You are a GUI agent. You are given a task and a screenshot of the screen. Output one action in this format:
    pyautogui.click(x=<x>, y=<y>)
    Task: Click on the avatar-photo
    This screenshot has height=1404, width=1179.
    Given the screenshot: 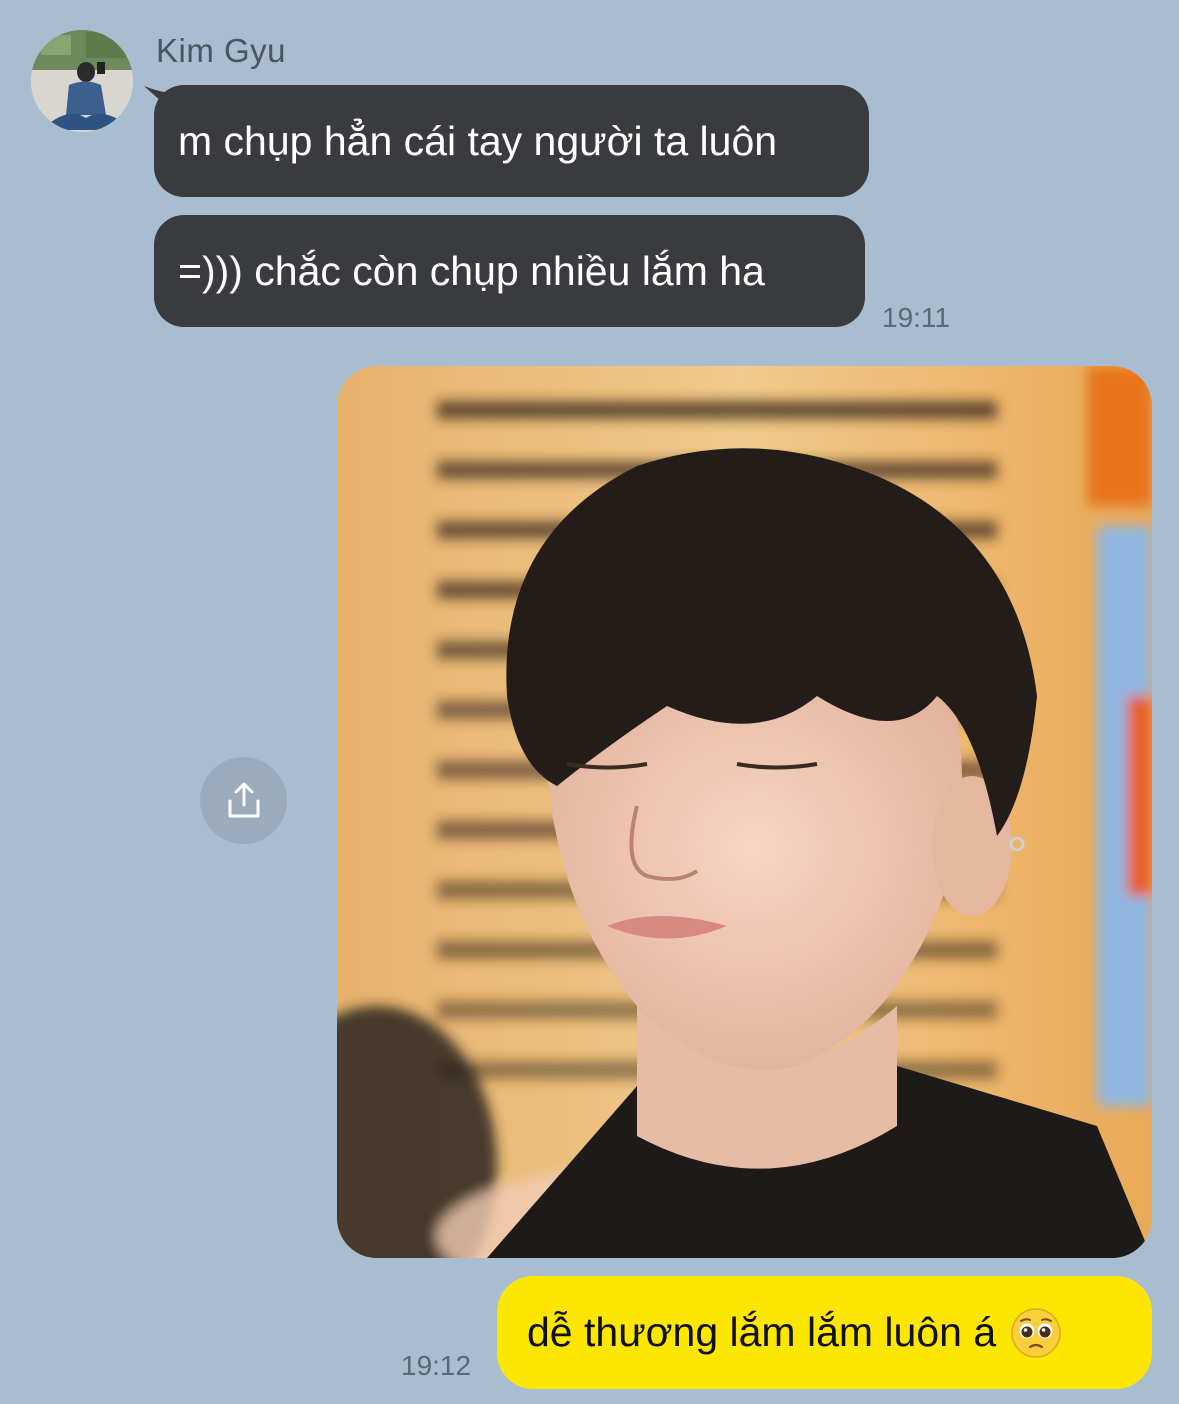 What is the action you would take?
    pyautogui.click(x=82, y=81)
    